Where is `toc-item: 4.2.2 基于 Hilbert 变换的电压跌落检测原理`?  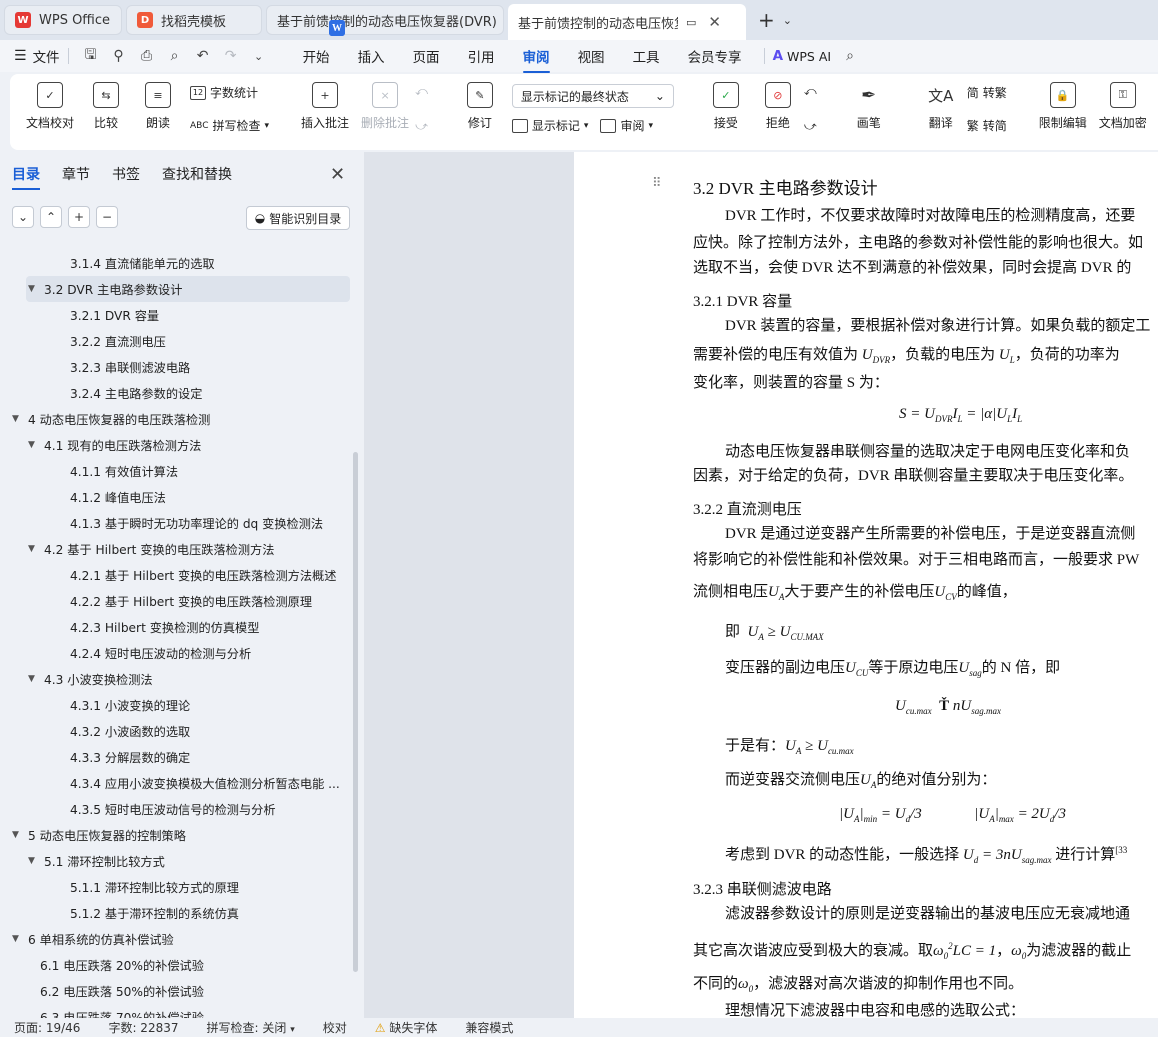
toc-item: 4.2.2 基于 Hilbert 变换的电压跌落检测原理 is located at coordinates (176, 601).